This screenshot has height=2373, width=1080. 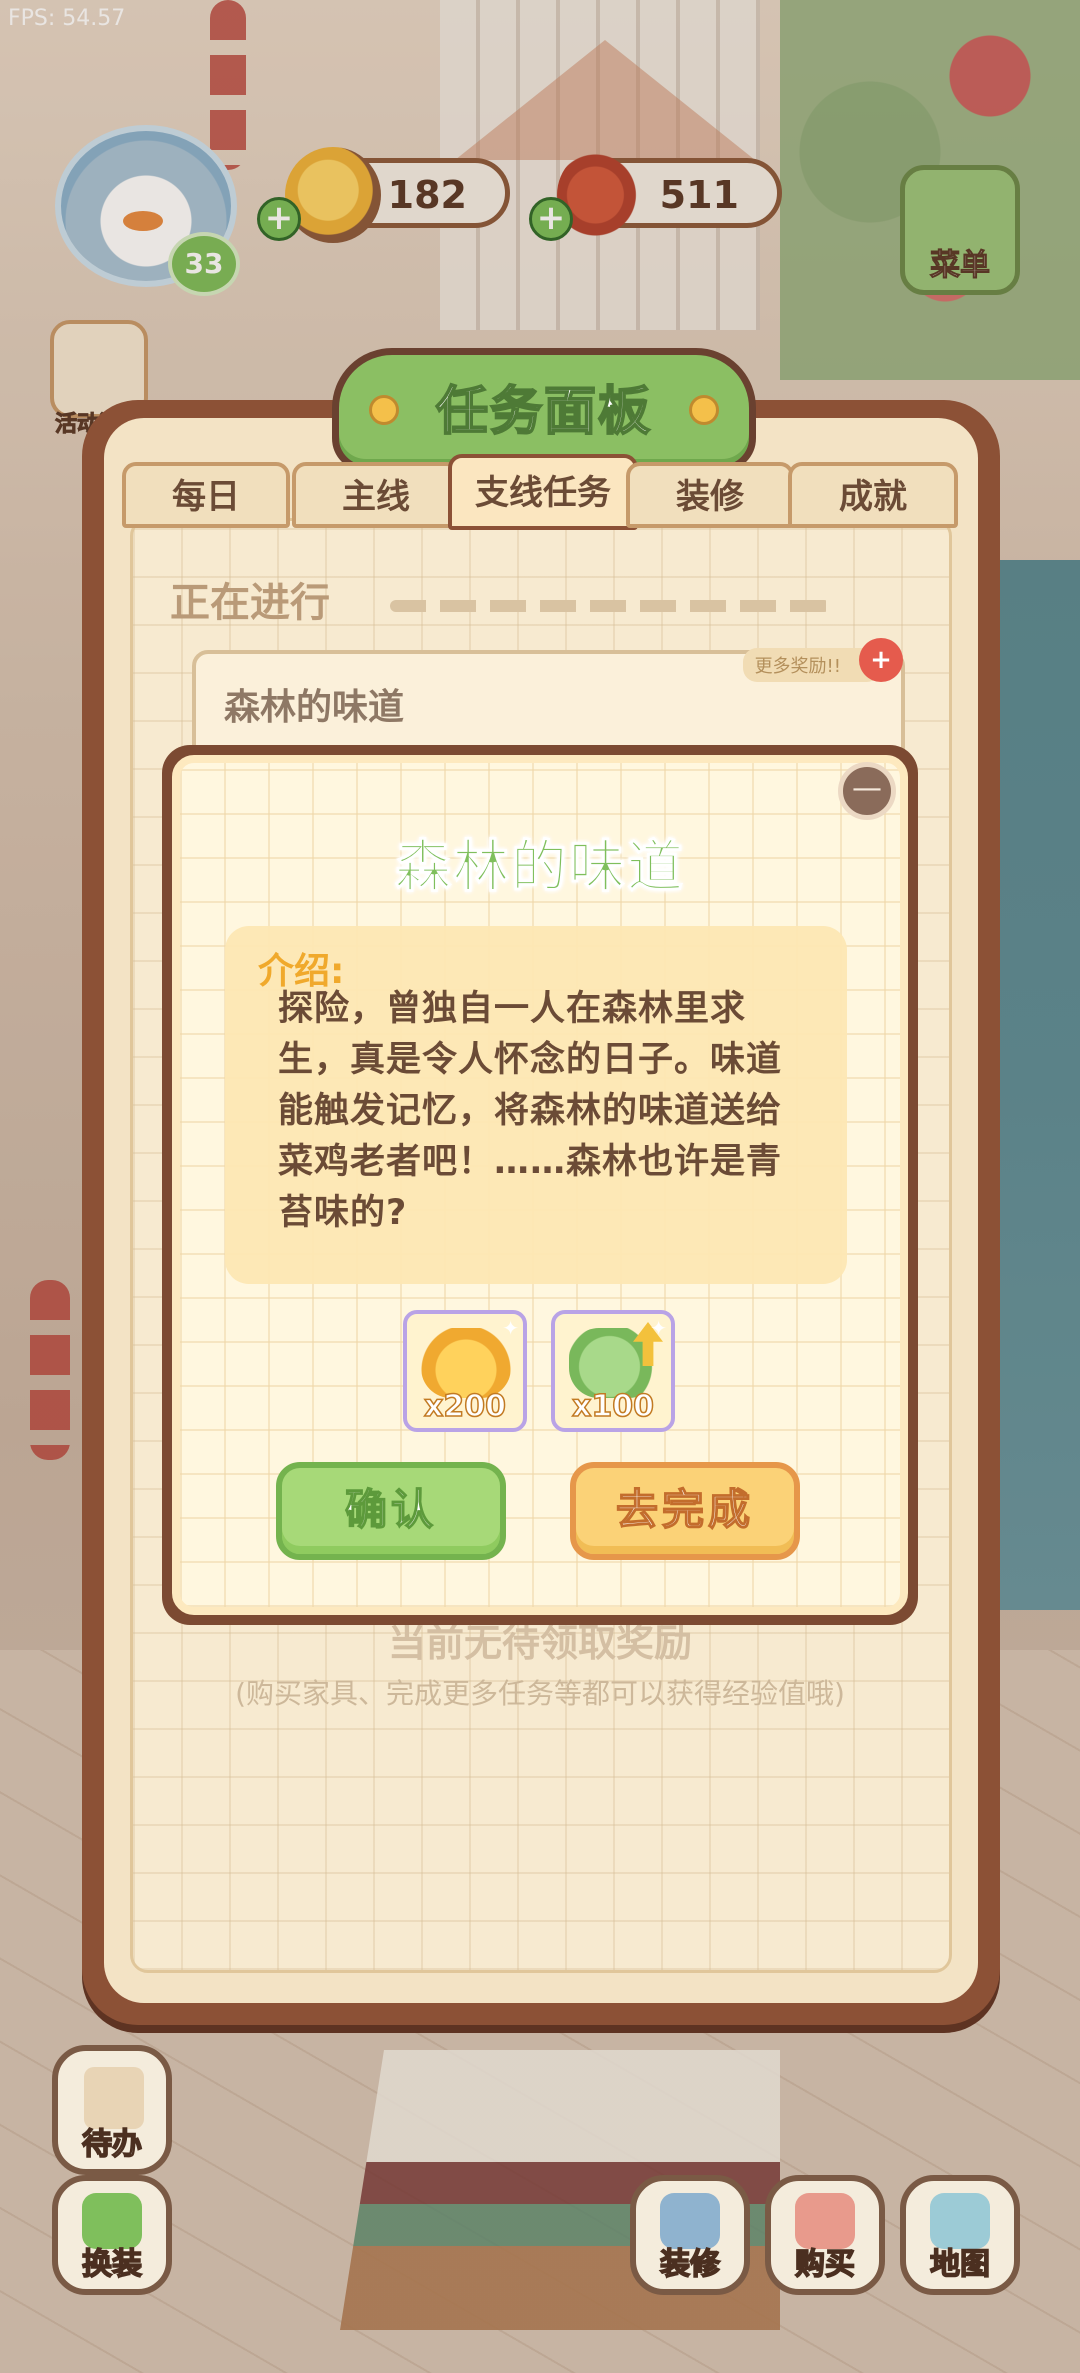 I want to click on gold-coins-icon, so click(x=466, y=1363).